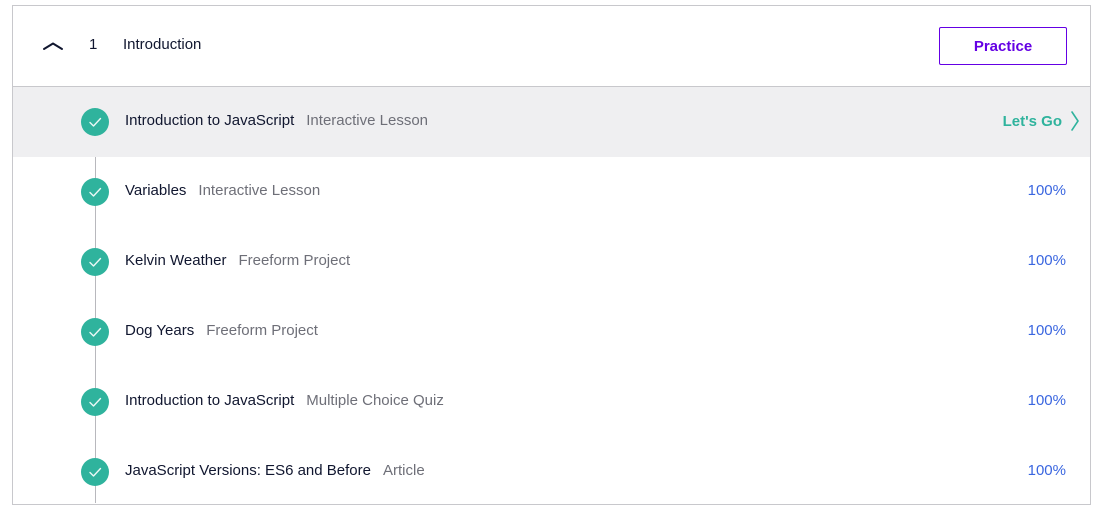 Image resolution: width=1099 pixels, height=507 pixels. I want to click on chevron-right-icon, so click(1075, 121).